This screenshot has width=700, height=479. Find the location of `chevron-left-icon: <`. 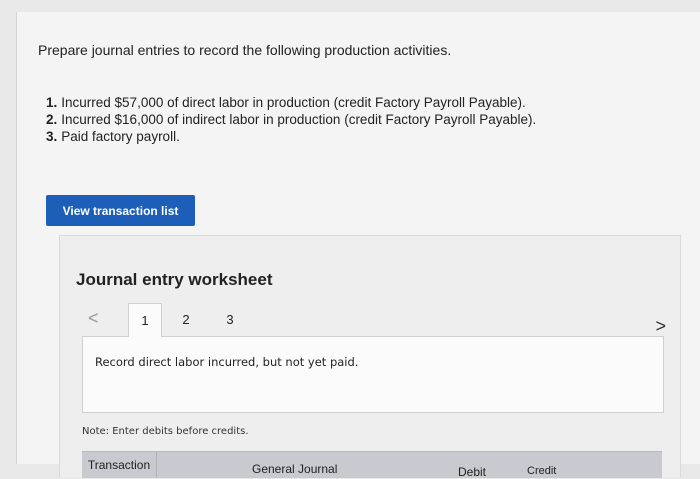

chevron-left-icon: < is located at coordinates (93, 318).